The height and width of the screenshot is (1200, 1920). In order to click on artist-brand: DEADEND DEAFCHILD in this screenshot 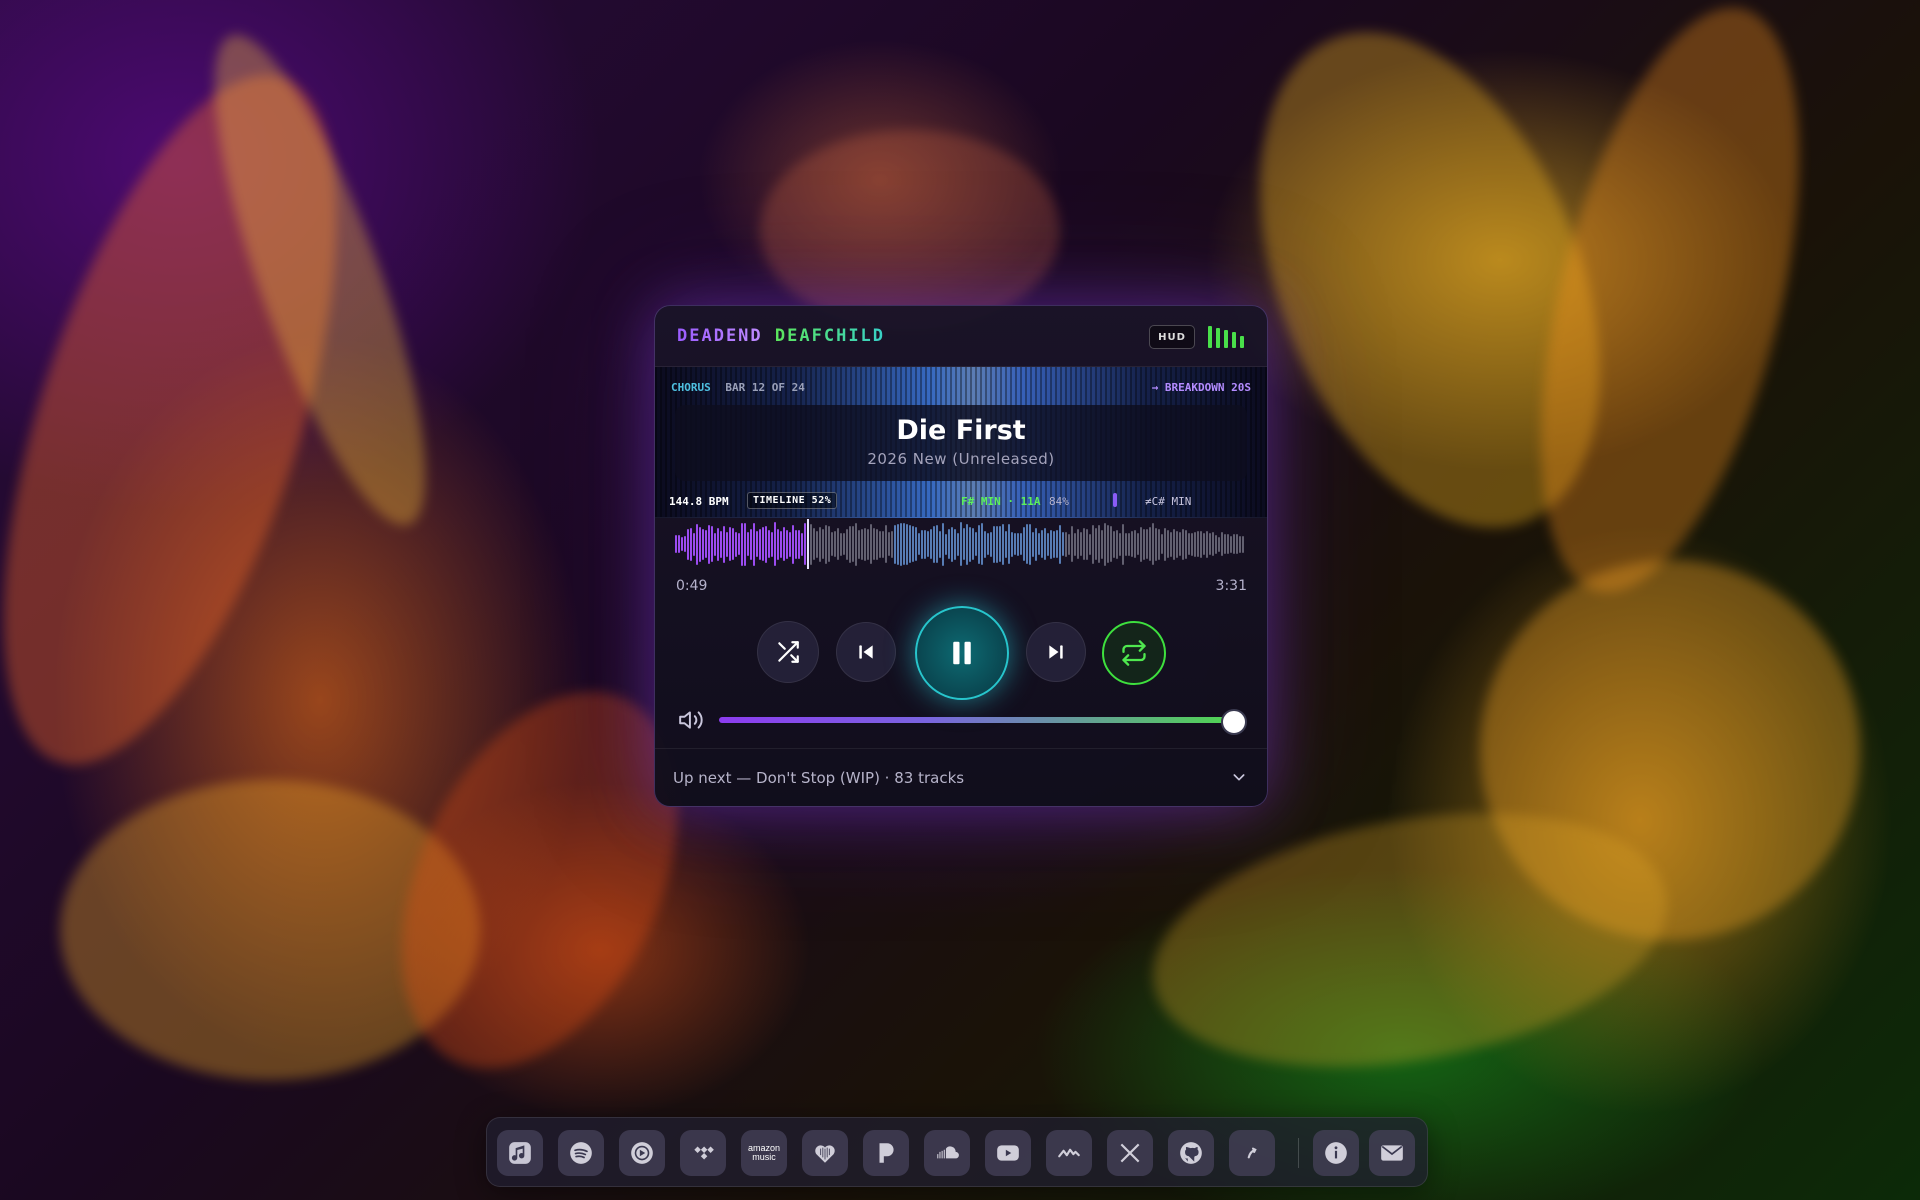, I will do `click(781, 336)`.